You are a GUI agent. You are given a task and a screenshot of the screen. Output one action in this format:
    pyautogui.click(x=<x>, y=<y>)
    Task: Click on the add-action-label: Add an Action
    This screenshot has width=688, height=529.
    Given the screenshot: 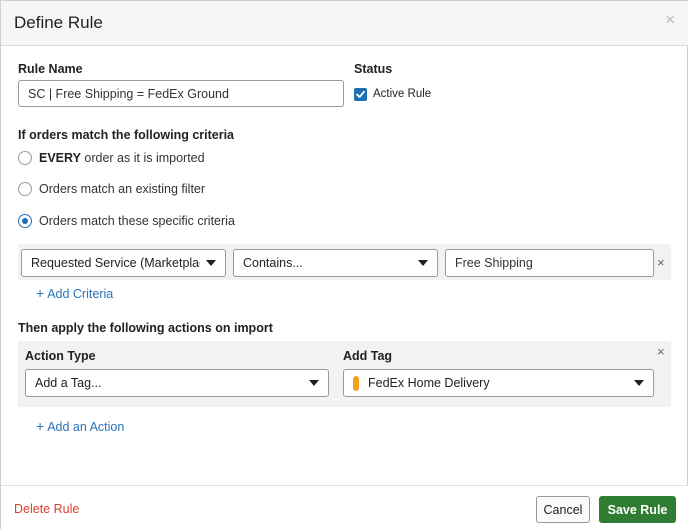 What is the action you would take?
    pyautogui.click(x=86, y=427)
    